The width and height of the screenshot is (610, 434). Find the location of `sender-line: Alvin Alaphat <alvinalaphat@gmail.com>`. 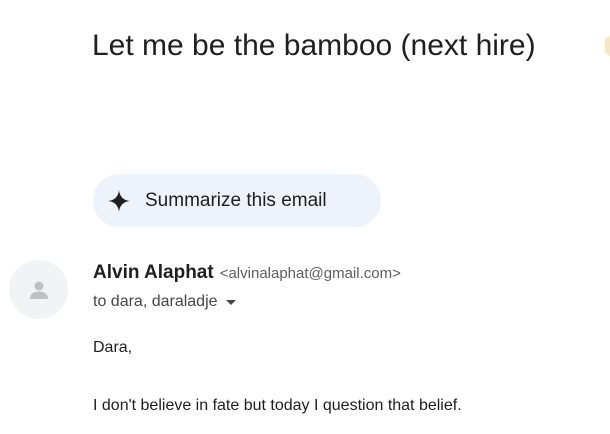

sender-line: Alvin Alaphat <alvinalaphat@gmail.com> is located at coordinates (247, 273).